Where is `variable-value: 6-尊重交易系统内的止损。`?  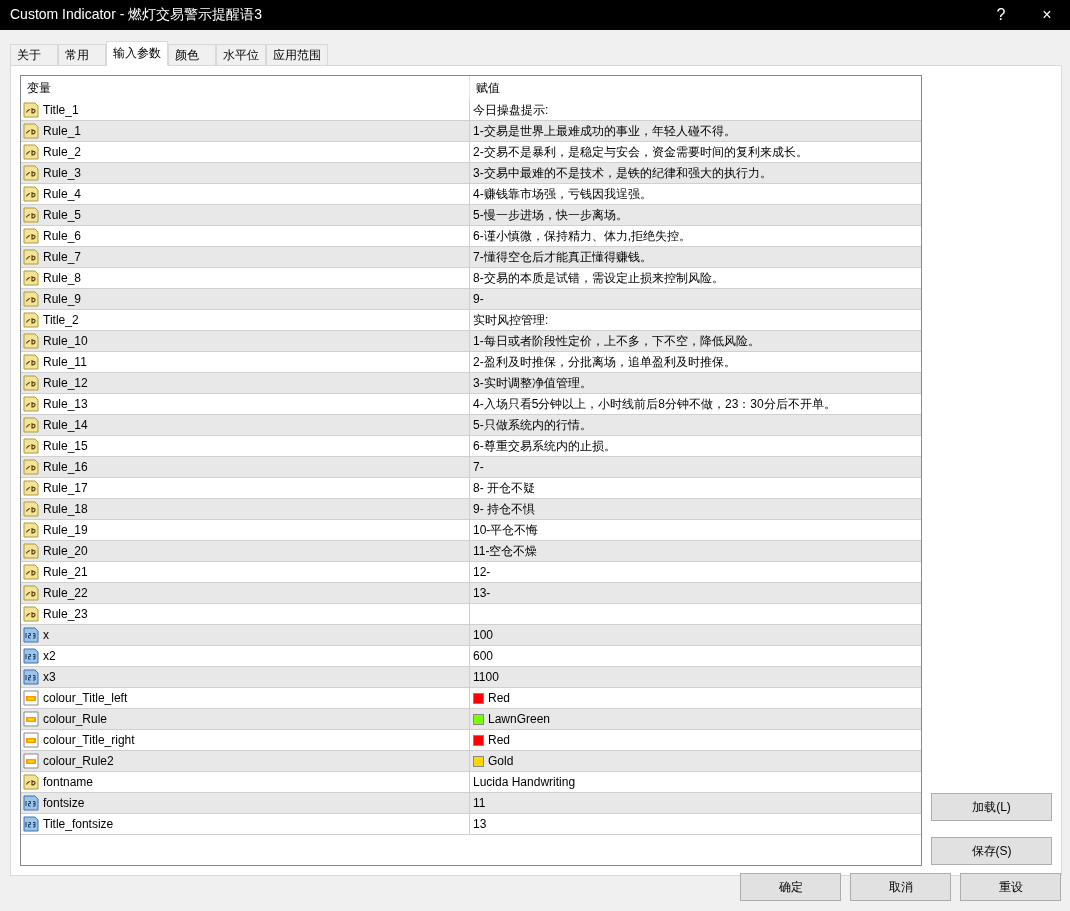
variable-value: 6-尊重交易系统内的止损。 is located at coordinates (544, 446).